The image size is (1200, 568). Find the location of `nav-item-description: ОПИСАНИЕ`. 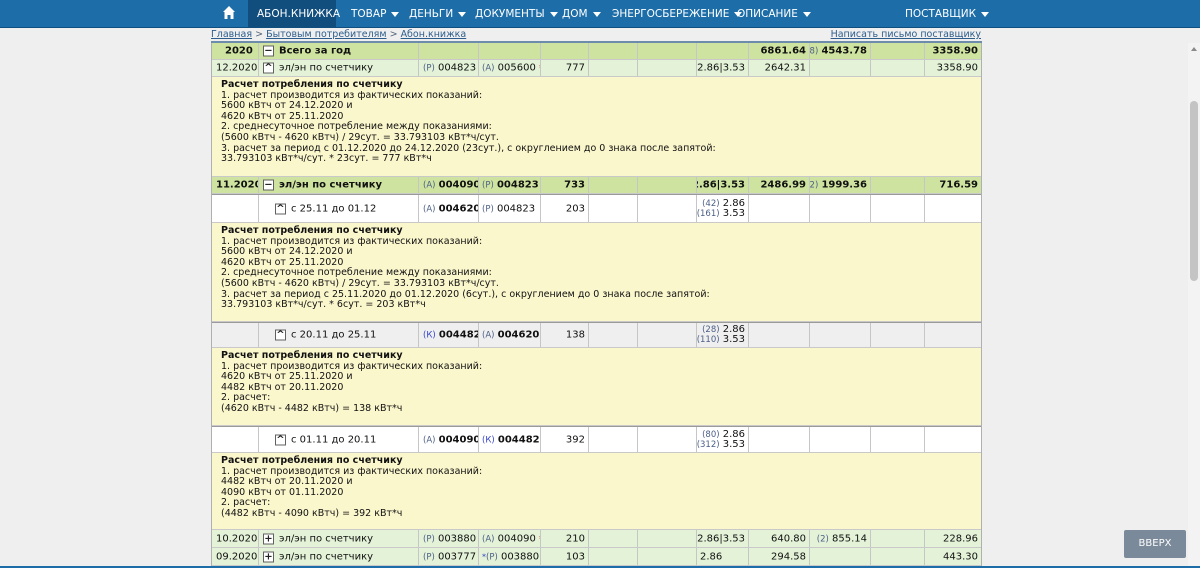

nav-item-description: ОПИСАНИЕ is located at coordinates (774, 14).